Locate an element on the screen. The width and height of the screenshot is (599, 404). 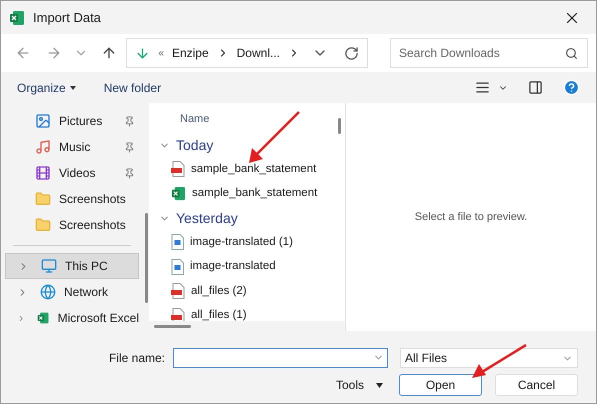
tools-button: Tools is located at coordinates (359, 385).